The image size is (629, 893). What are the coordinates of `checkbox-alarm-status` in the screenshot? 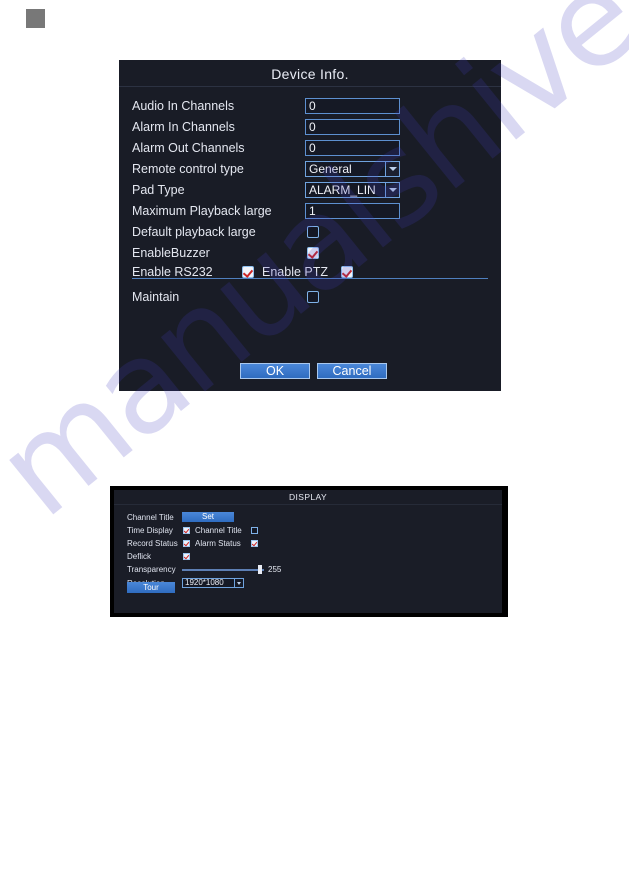 It's located at (254, 543).